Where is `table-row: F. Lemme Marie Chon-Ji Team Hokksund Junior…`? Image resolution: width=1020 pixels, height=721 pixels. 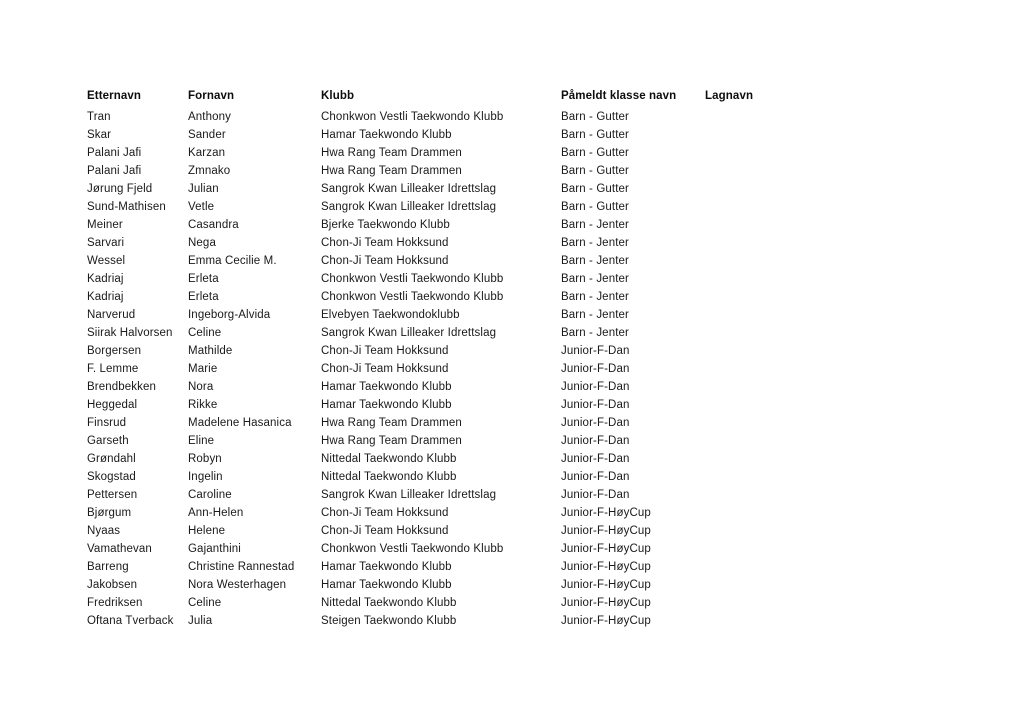 table-row: F. Lemme Marie Chon-Ji Team Hokksund Junior… is located at coordinates (456, 370).